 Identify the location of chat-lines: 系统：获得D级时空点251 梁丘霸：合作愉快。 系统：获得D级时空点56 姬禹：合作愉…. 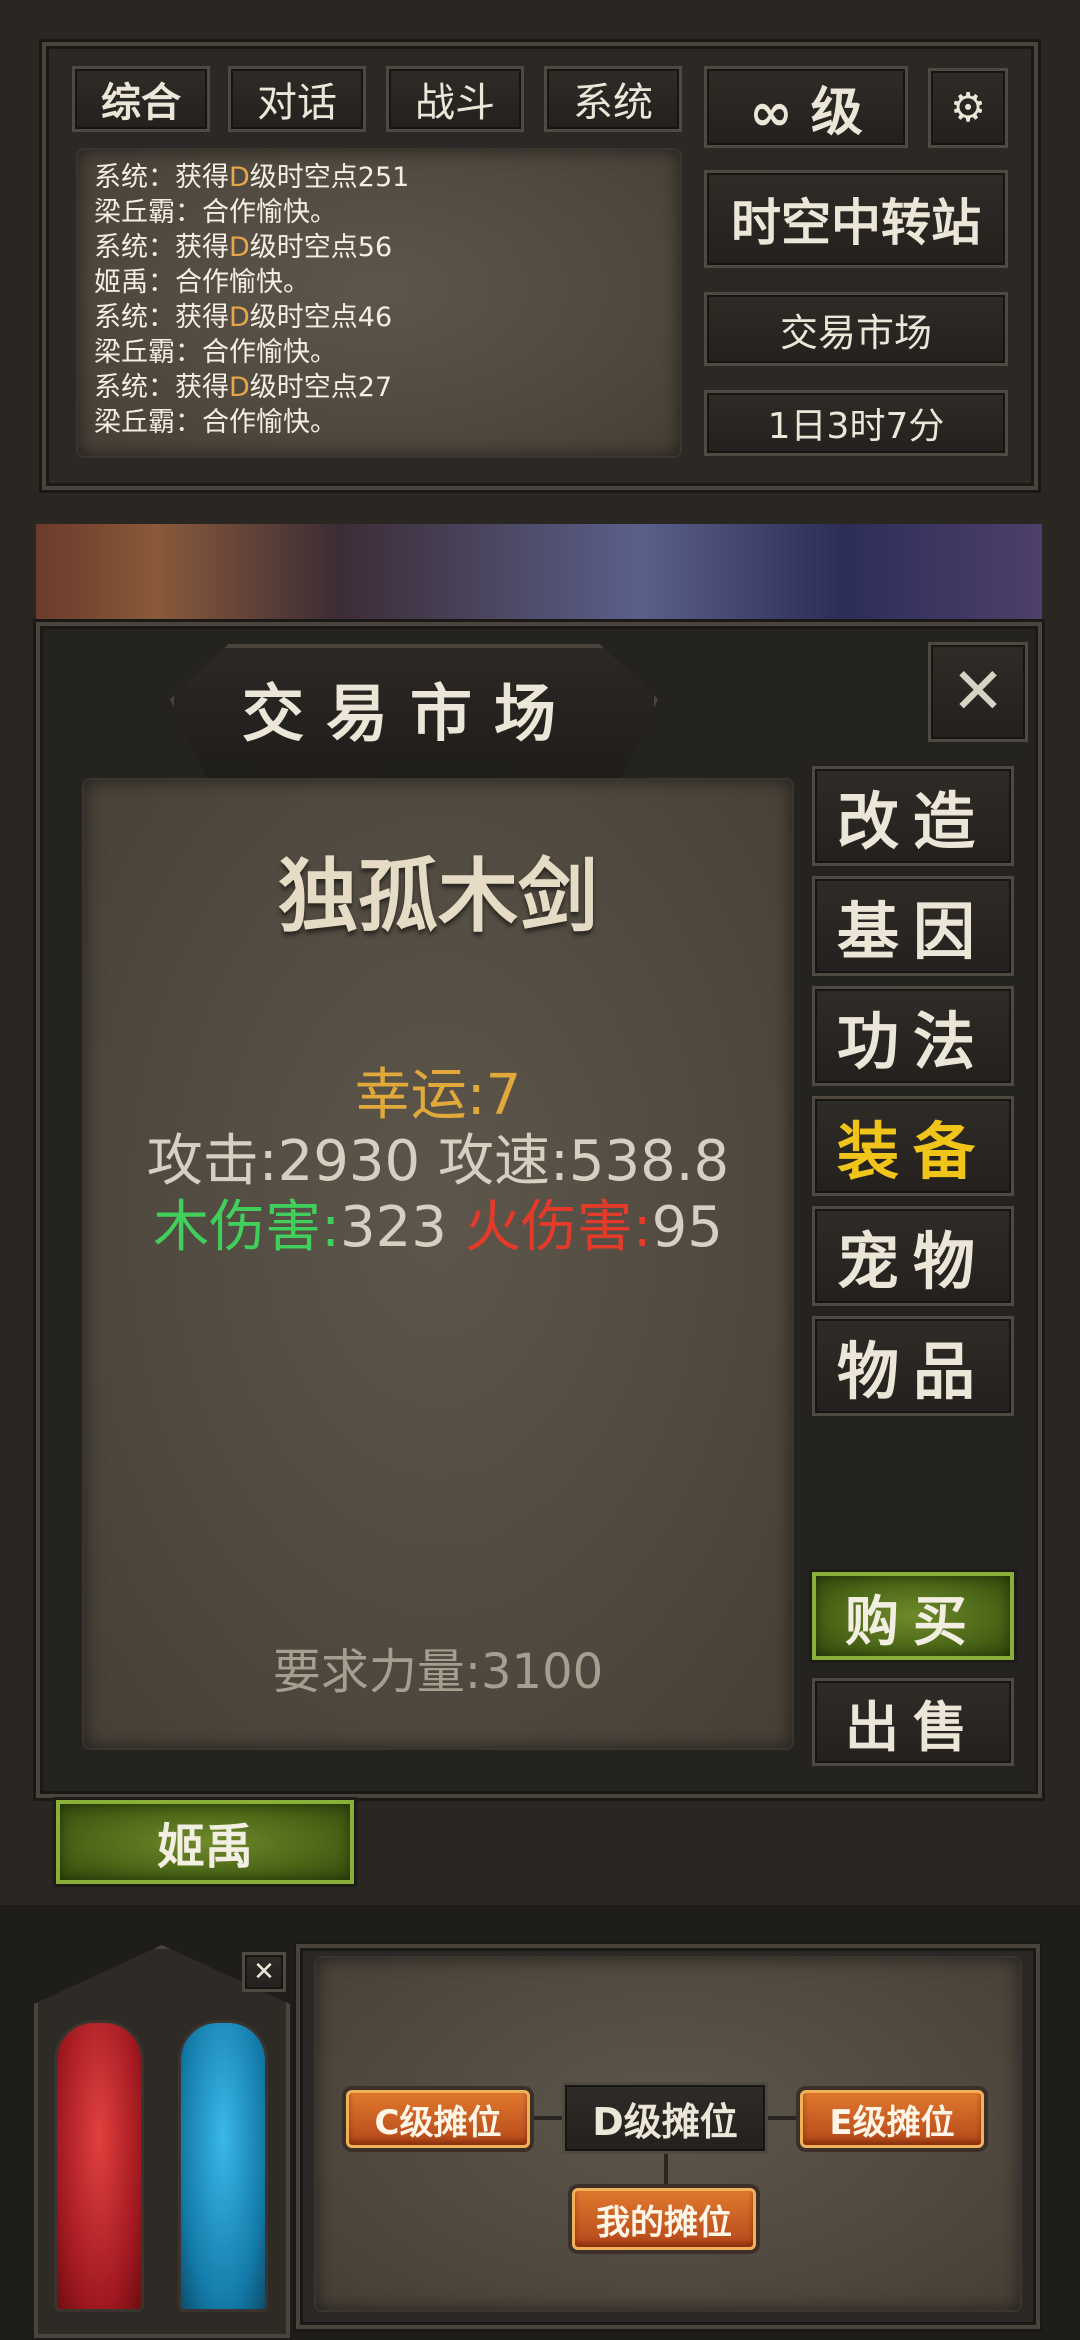
(387, 300).